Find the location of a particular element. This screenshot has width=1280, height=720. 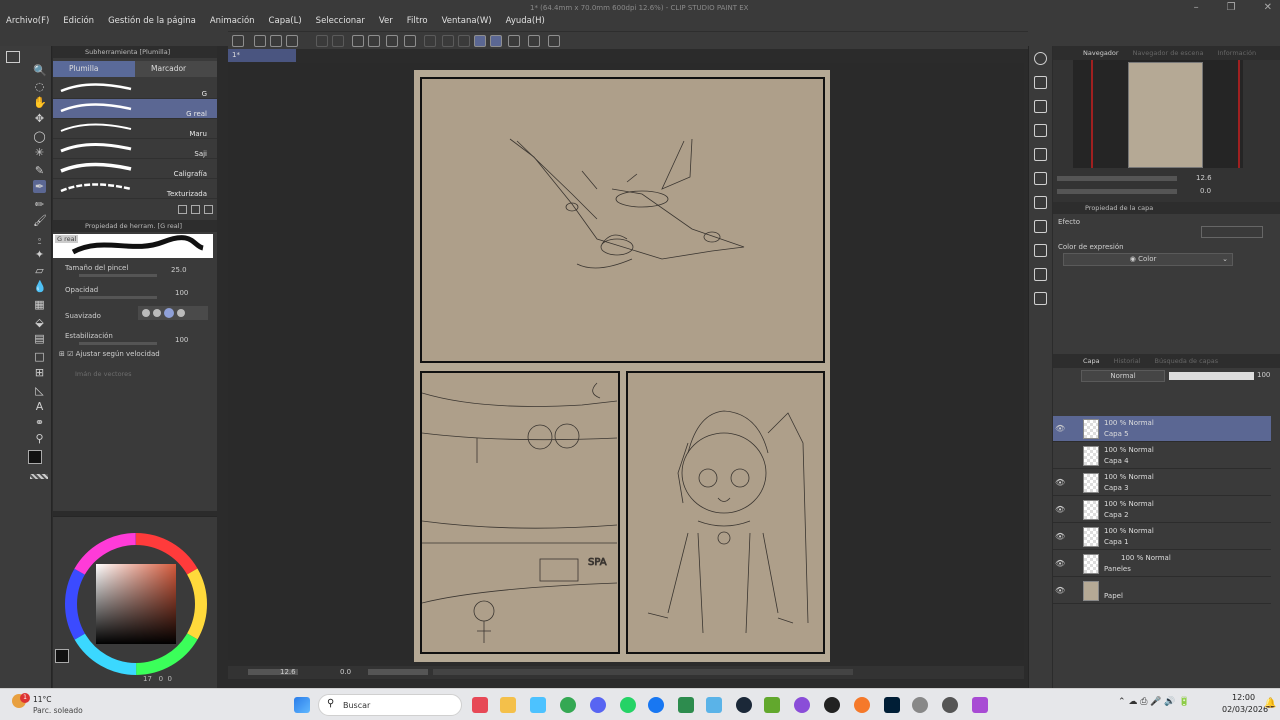

delete-subtool-icon is located at coordinates (208, 209).